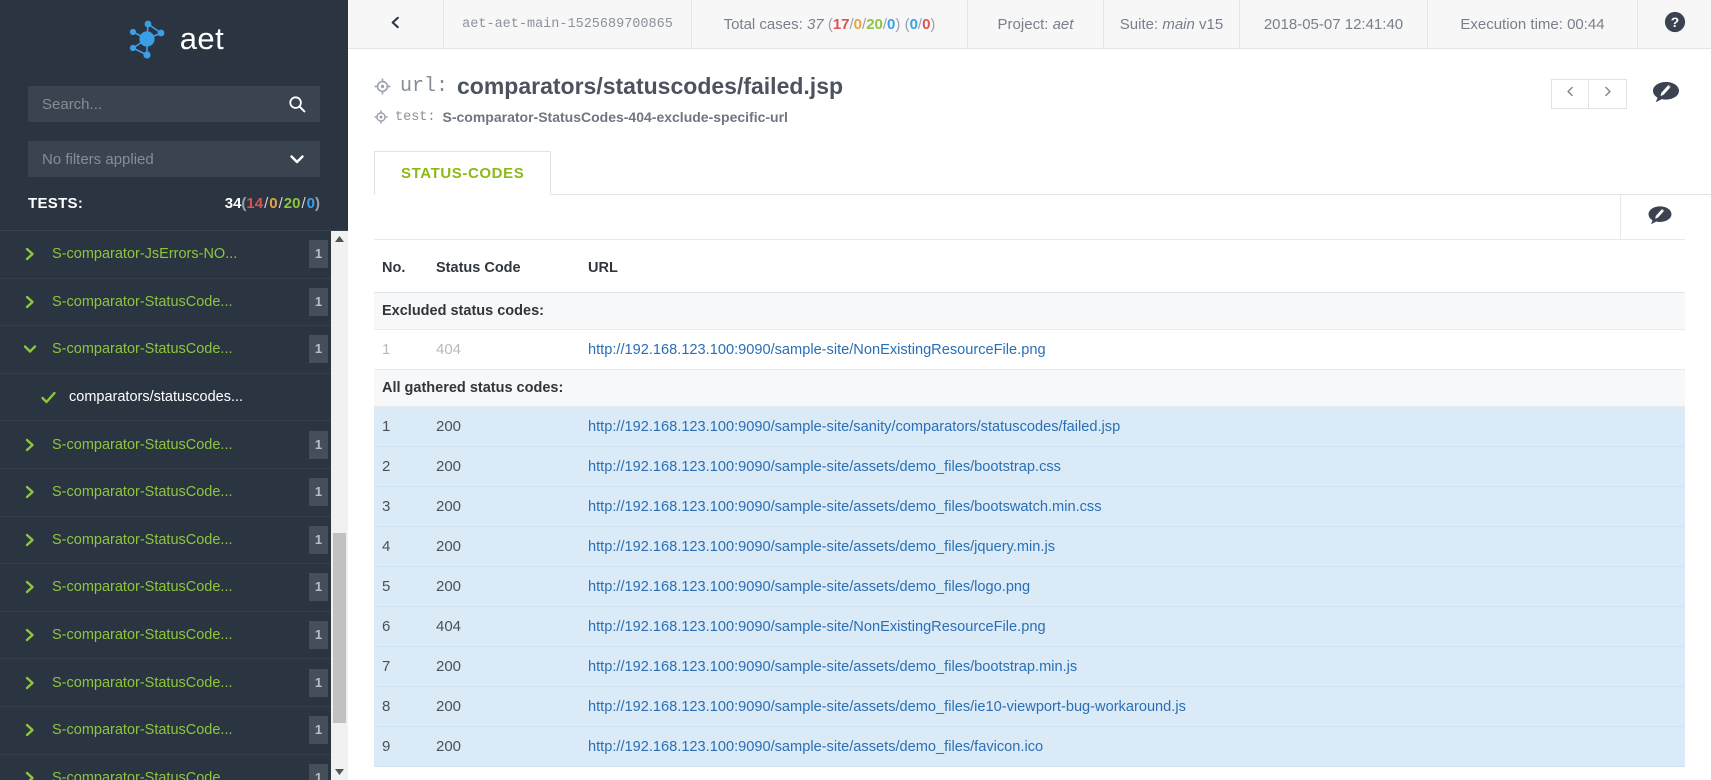 The width and height of the screenshot is (1711, 780). I want to click on tab-status-codes: STATUS-CODES, so click(463, 173).